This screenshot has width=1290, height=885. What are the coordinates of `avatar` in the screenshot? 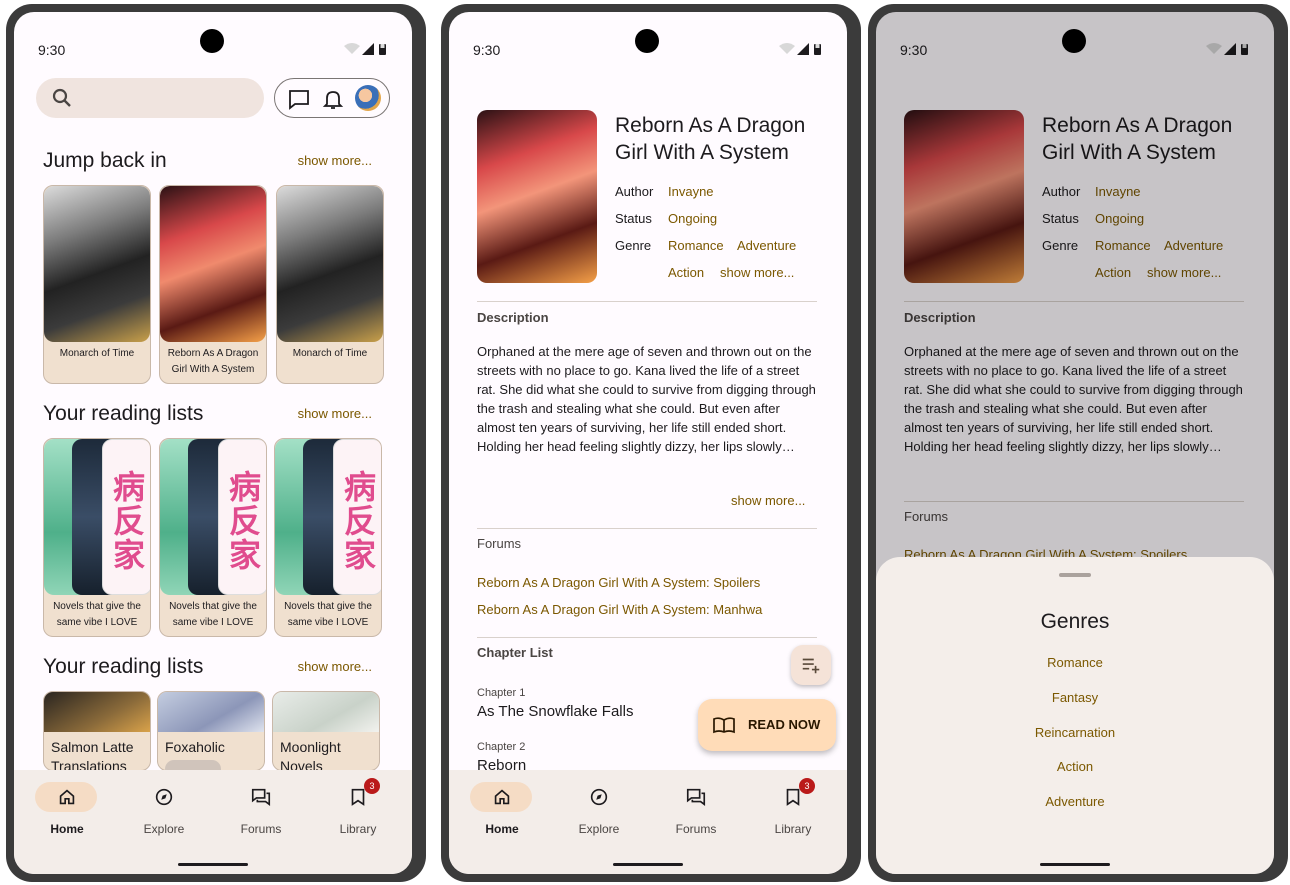 It's located at (368, 98).